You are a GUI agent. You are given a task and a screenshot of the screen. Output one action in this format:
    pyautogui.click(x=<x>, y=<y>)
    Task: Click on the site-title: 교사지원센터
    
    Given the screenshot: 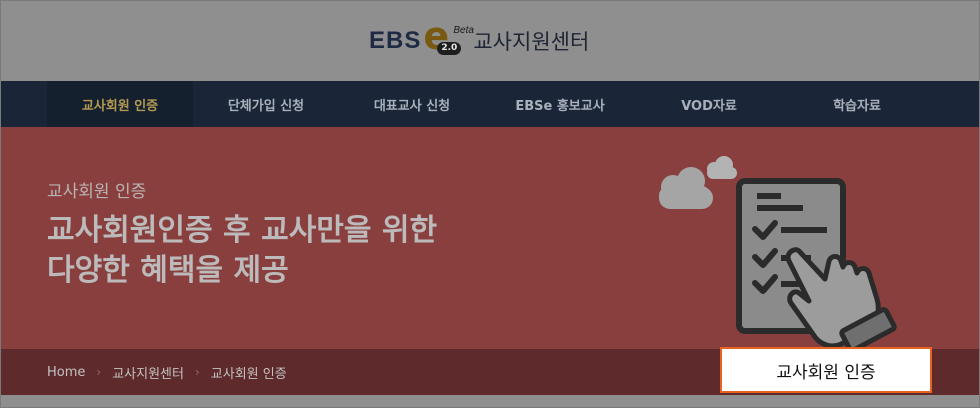 What is the action you would take?
    pyautogui.click(x=531, y=42)
    